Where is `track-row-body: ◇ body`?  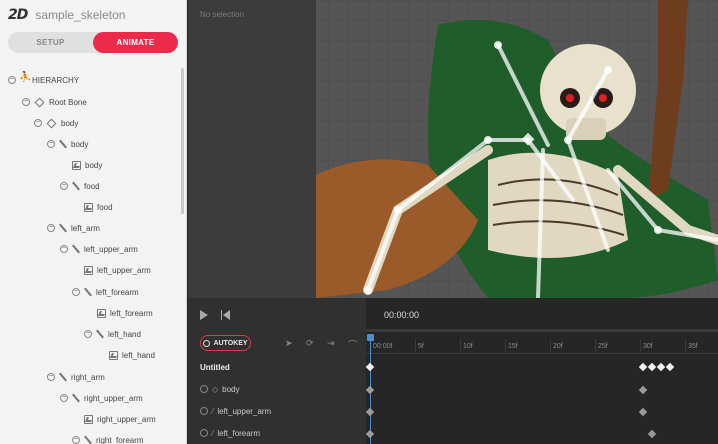 track-row-body: ◇ body is located at coordinates (220, 389).